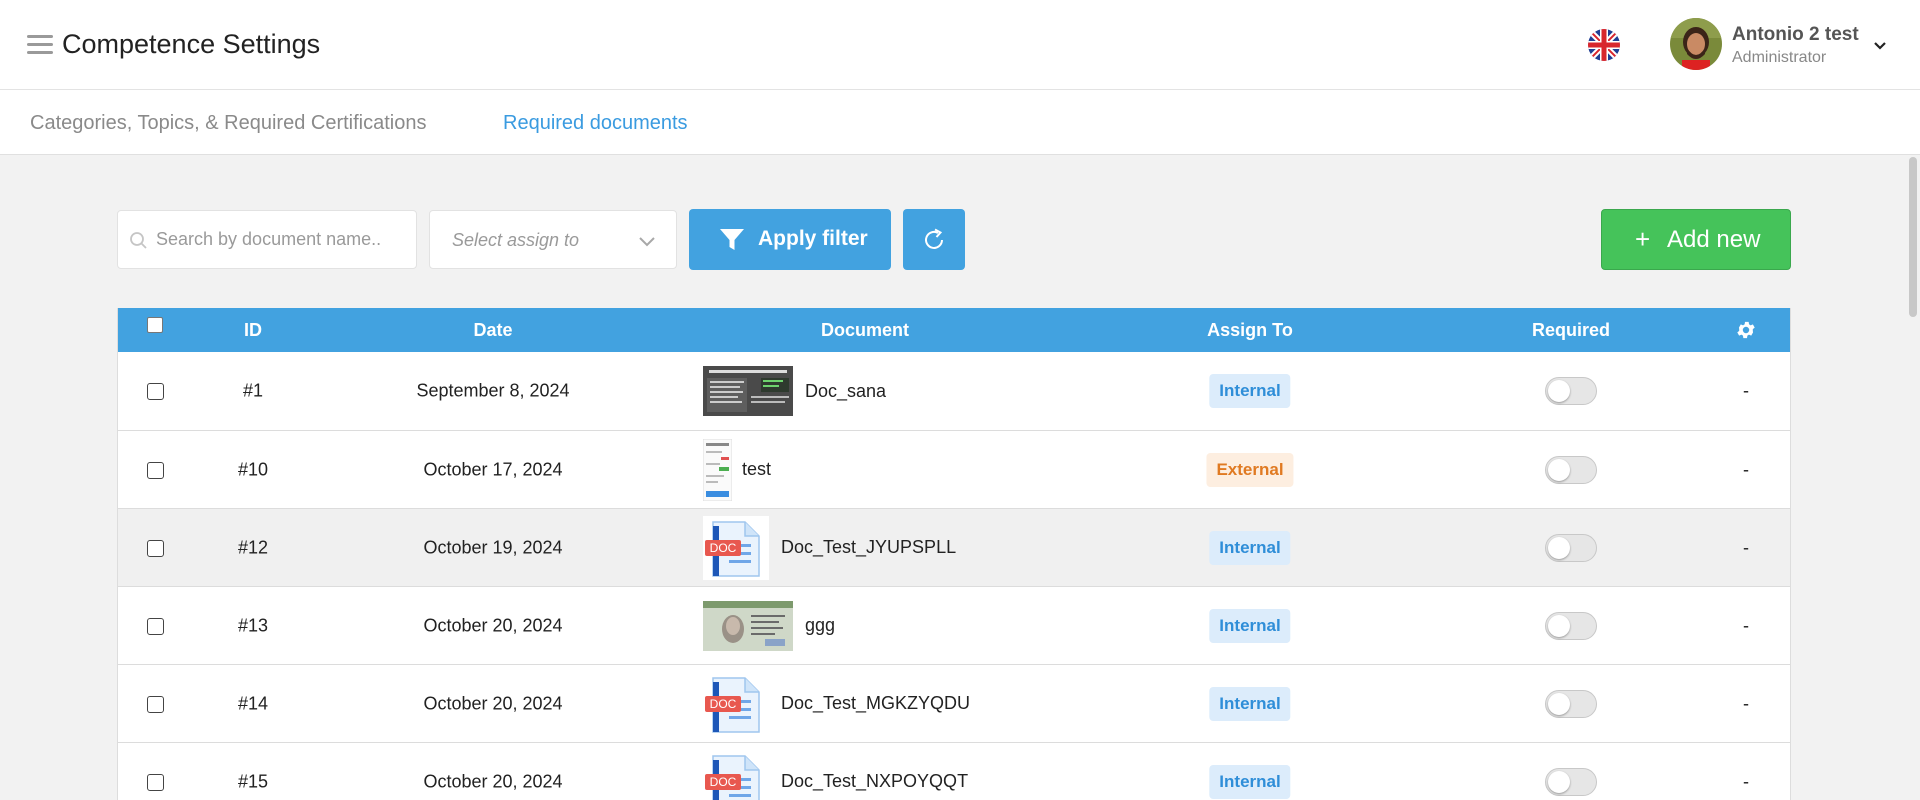  I want to click on row-date: October 17, 2024, so click(493, 469).